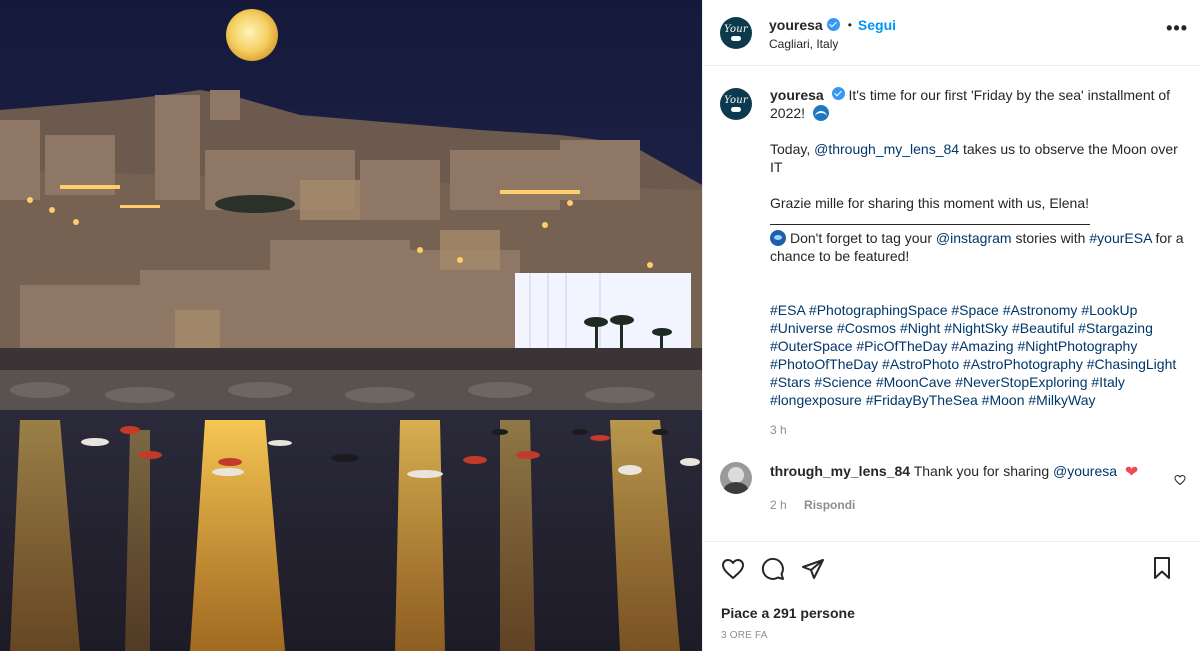  I want to click on reply-button: Rispondi, so click(829, 505).